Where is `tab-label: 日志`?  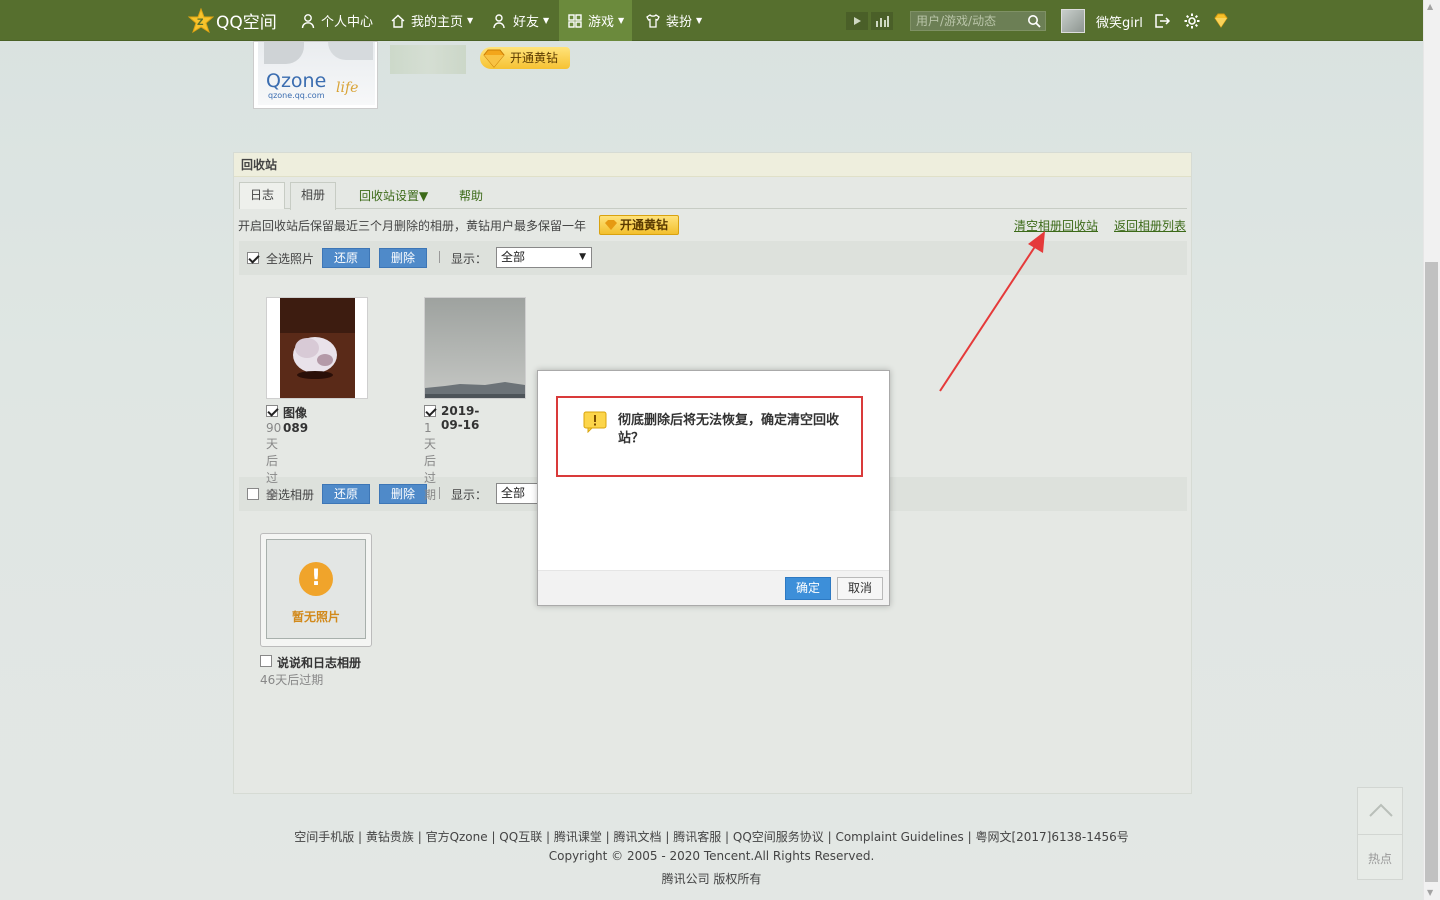
tab-label: 日志 is located at coordinates (262, 195).